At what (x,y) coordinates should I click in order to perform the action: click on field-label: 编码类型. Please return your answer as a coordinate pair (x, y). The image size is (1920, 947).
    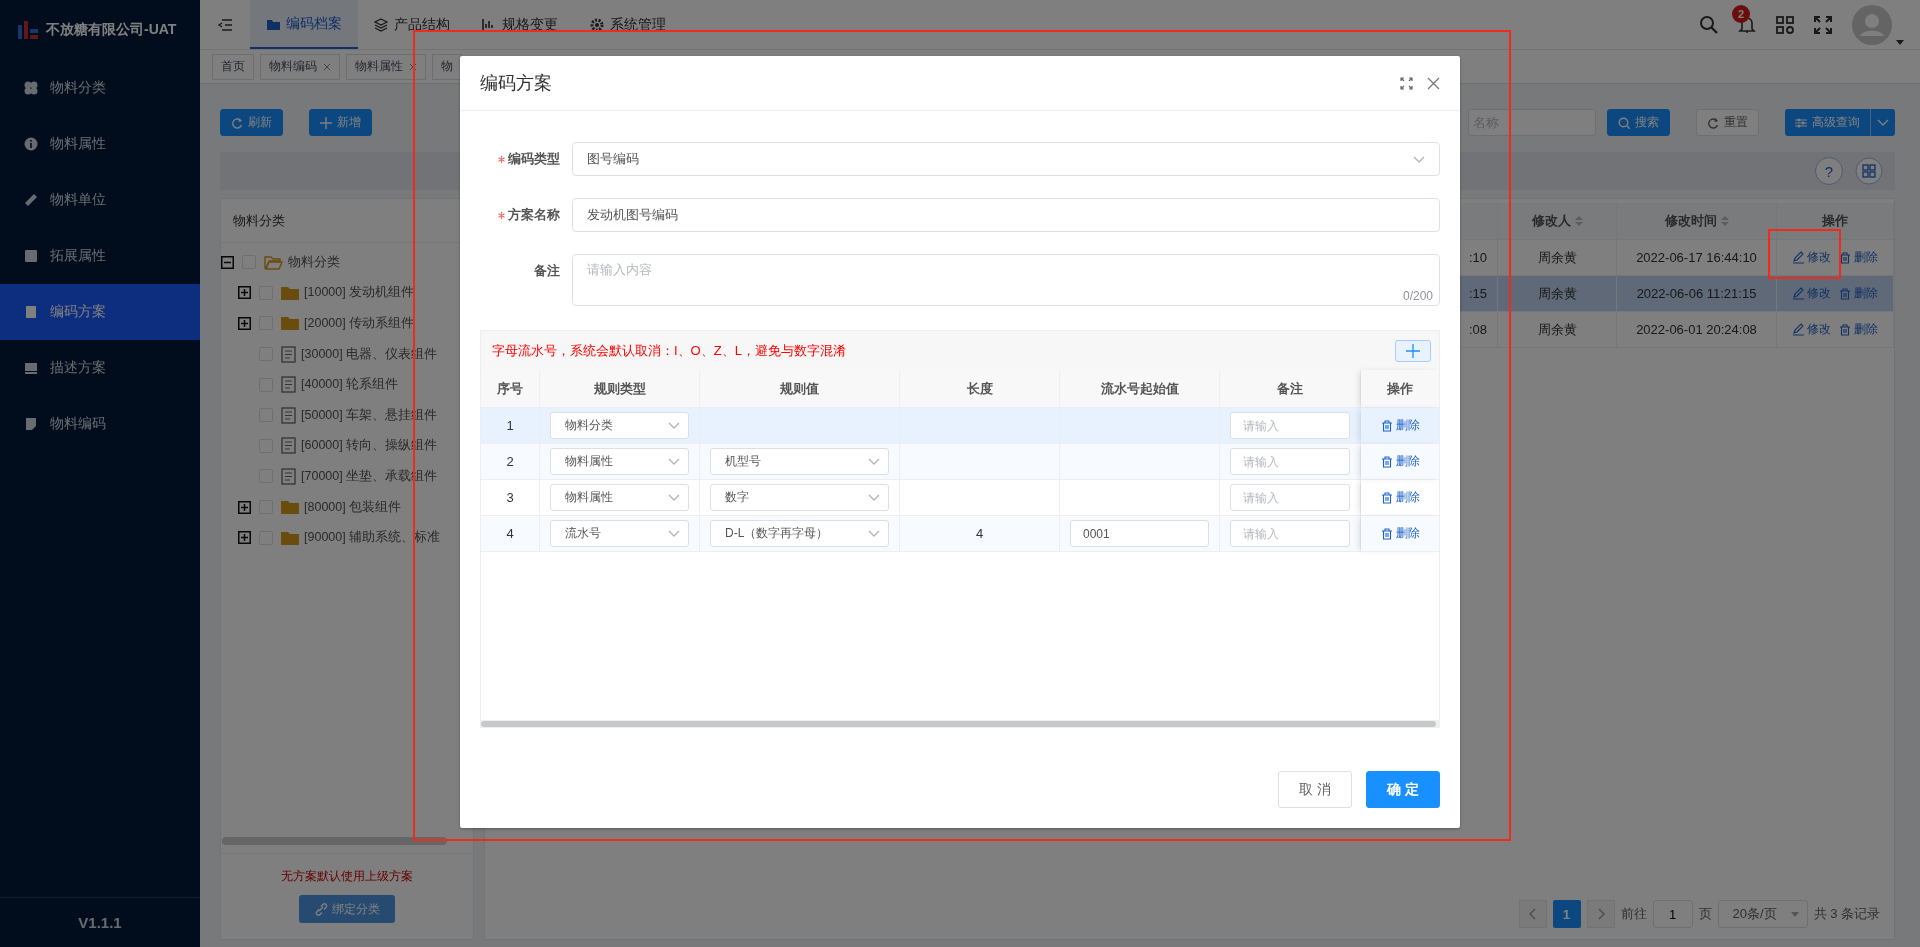
    Looking at the image, I should click on (534, 158).